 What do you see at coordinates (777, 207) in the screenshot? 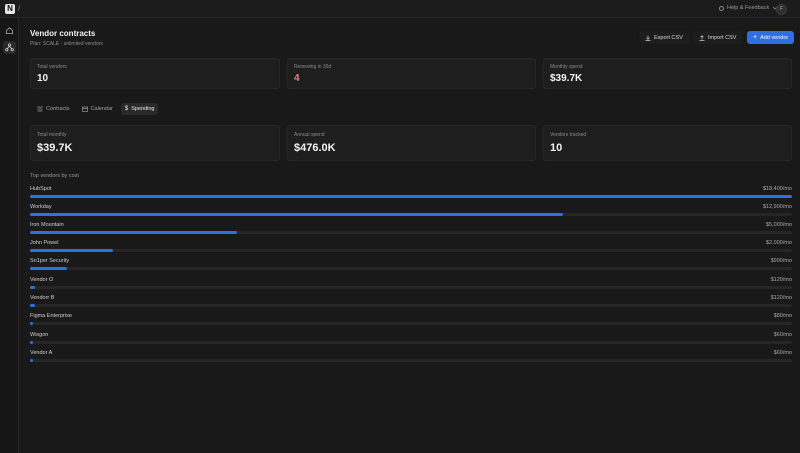
I see `vendor-cost: $12,900/mo` at bounding box center [777, 207].